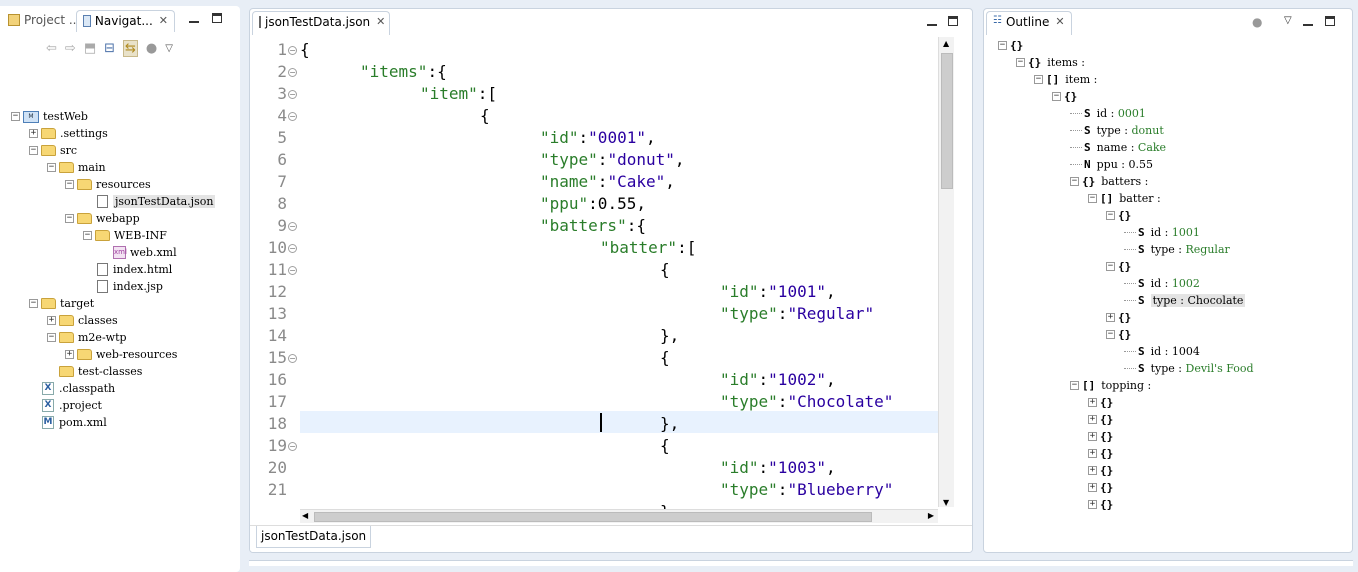 Image resolution: width=1358 pixels, height=572 pixels. What do you see at coordinates (121, 354) in the screenshot?
I see `tree-item: + web-resources` at bounding box center [121, 354].